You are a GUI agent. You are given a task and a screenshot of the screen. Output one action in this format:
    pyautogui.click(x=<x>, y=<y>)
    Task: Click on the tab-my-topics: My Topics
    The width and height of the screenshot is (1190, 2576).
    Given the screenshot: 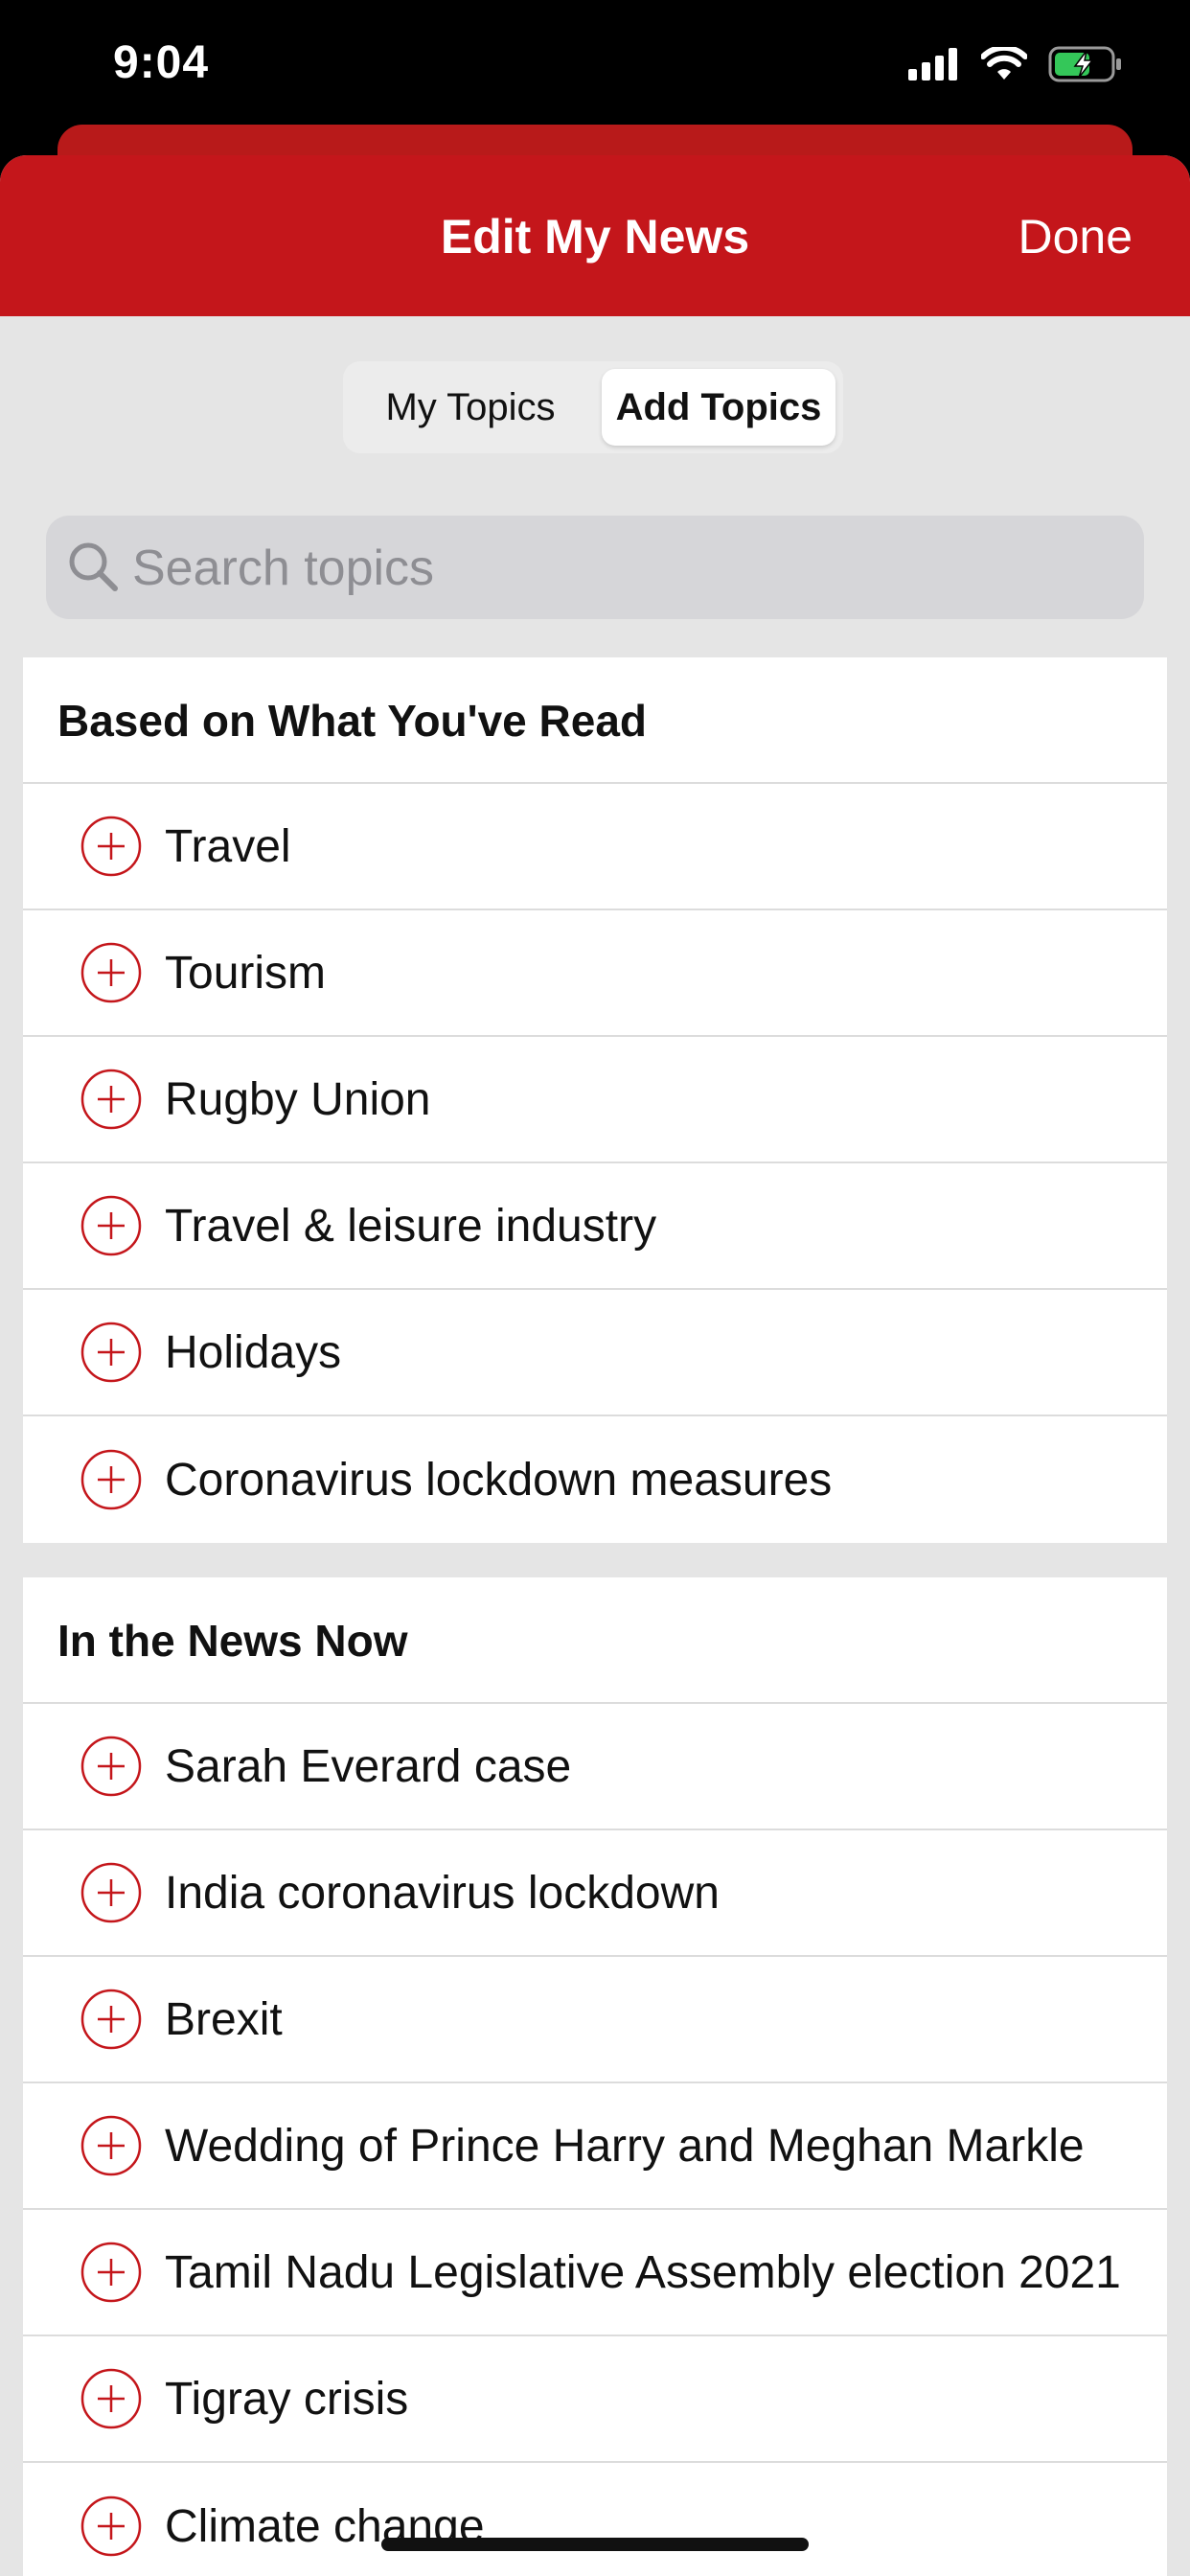 What is the action you would take?
    pyautogui.click(x=471, y=407)
    